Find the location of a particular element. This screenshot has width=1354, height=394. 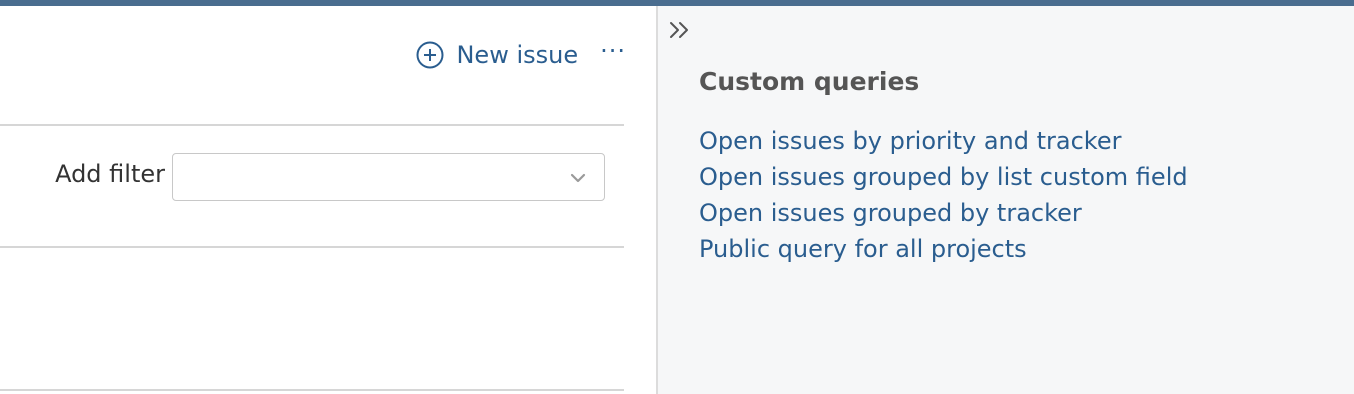

custom-queries-title: Custom queries is located at coordinates (809, 81).